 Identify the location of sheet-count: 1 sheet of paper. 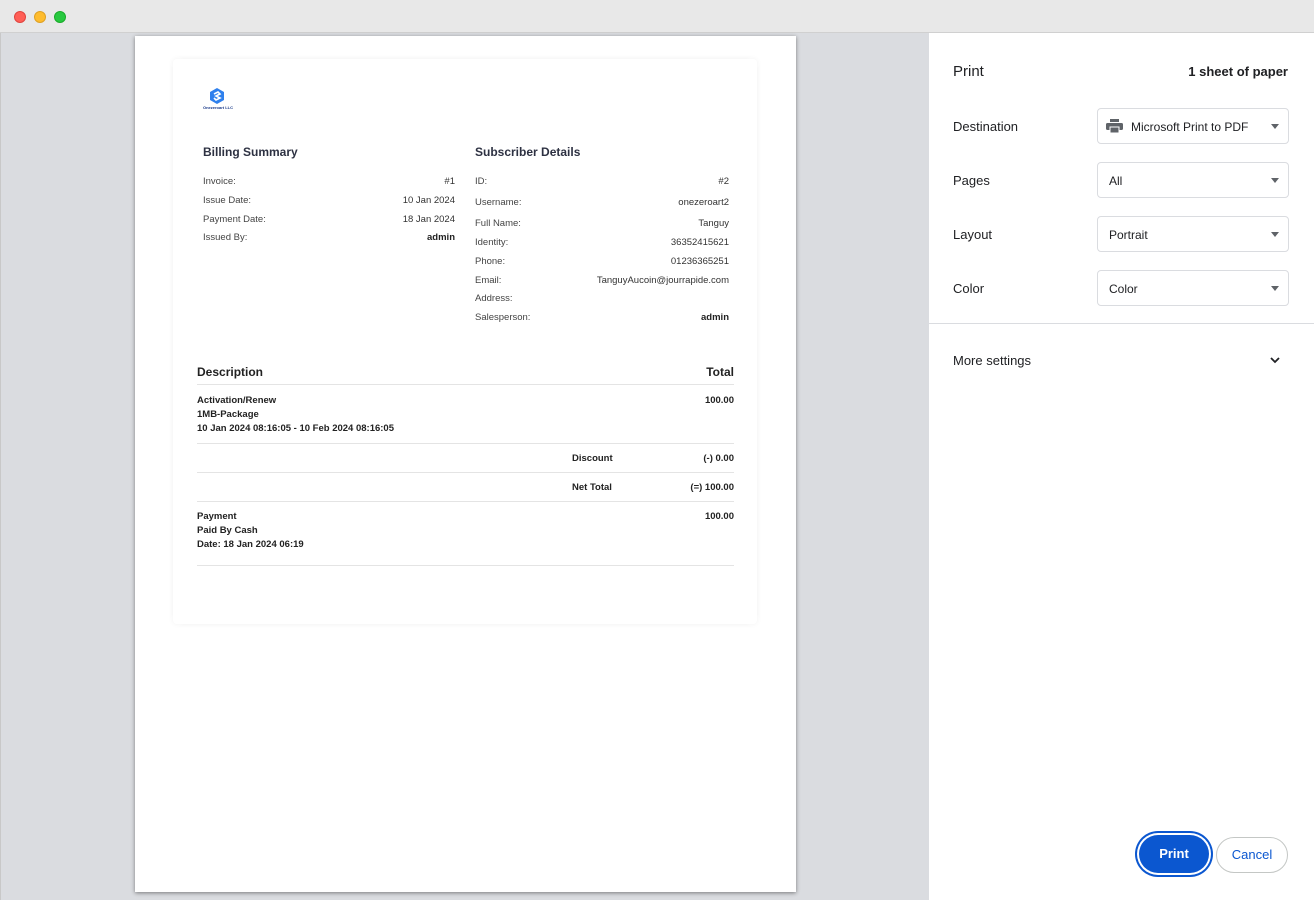
(1238, 71).